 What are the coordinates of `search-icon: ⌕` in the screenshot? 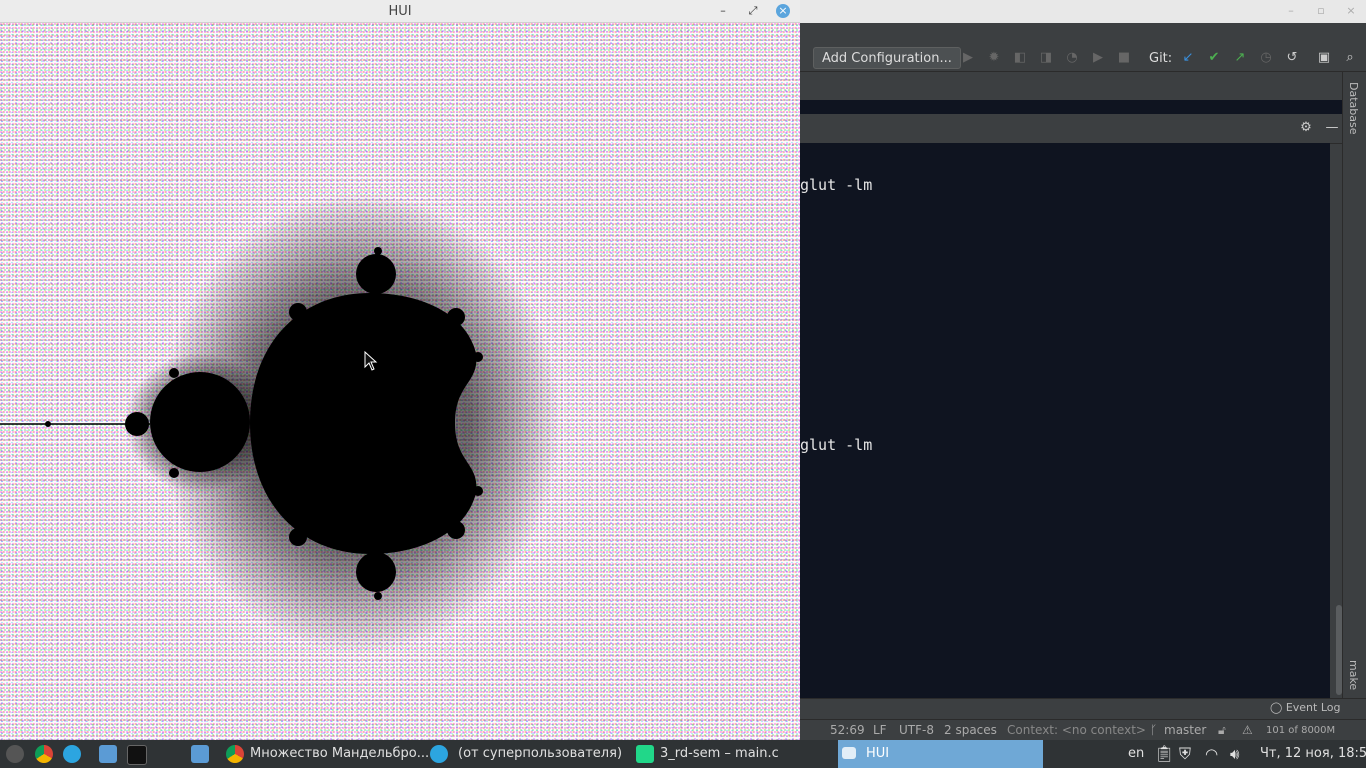 It's located at (1350, 58).